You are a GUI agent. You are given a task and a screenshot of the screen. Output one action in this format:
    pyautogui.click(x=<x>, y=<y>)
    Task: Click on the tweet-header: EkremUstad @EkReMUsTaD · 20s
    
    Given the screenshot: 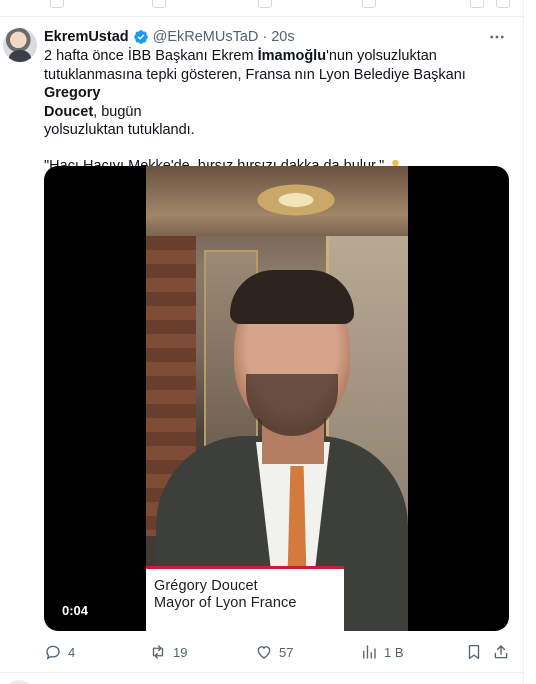 What is the action you would take?
    pyautogui.click(x=169, y=37)
    